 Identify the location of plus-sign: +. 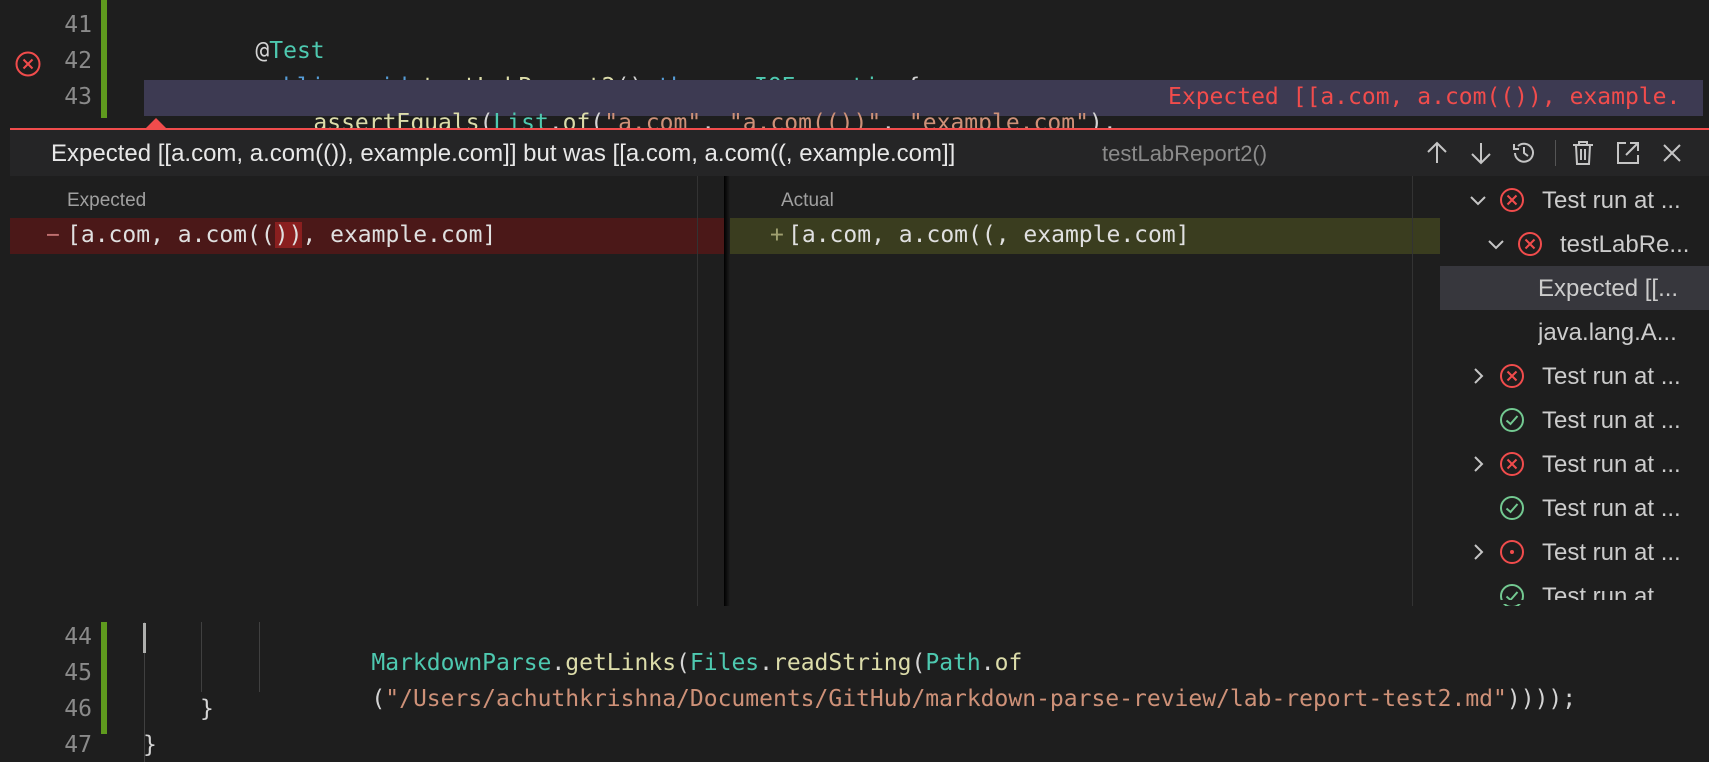
(777, 235).